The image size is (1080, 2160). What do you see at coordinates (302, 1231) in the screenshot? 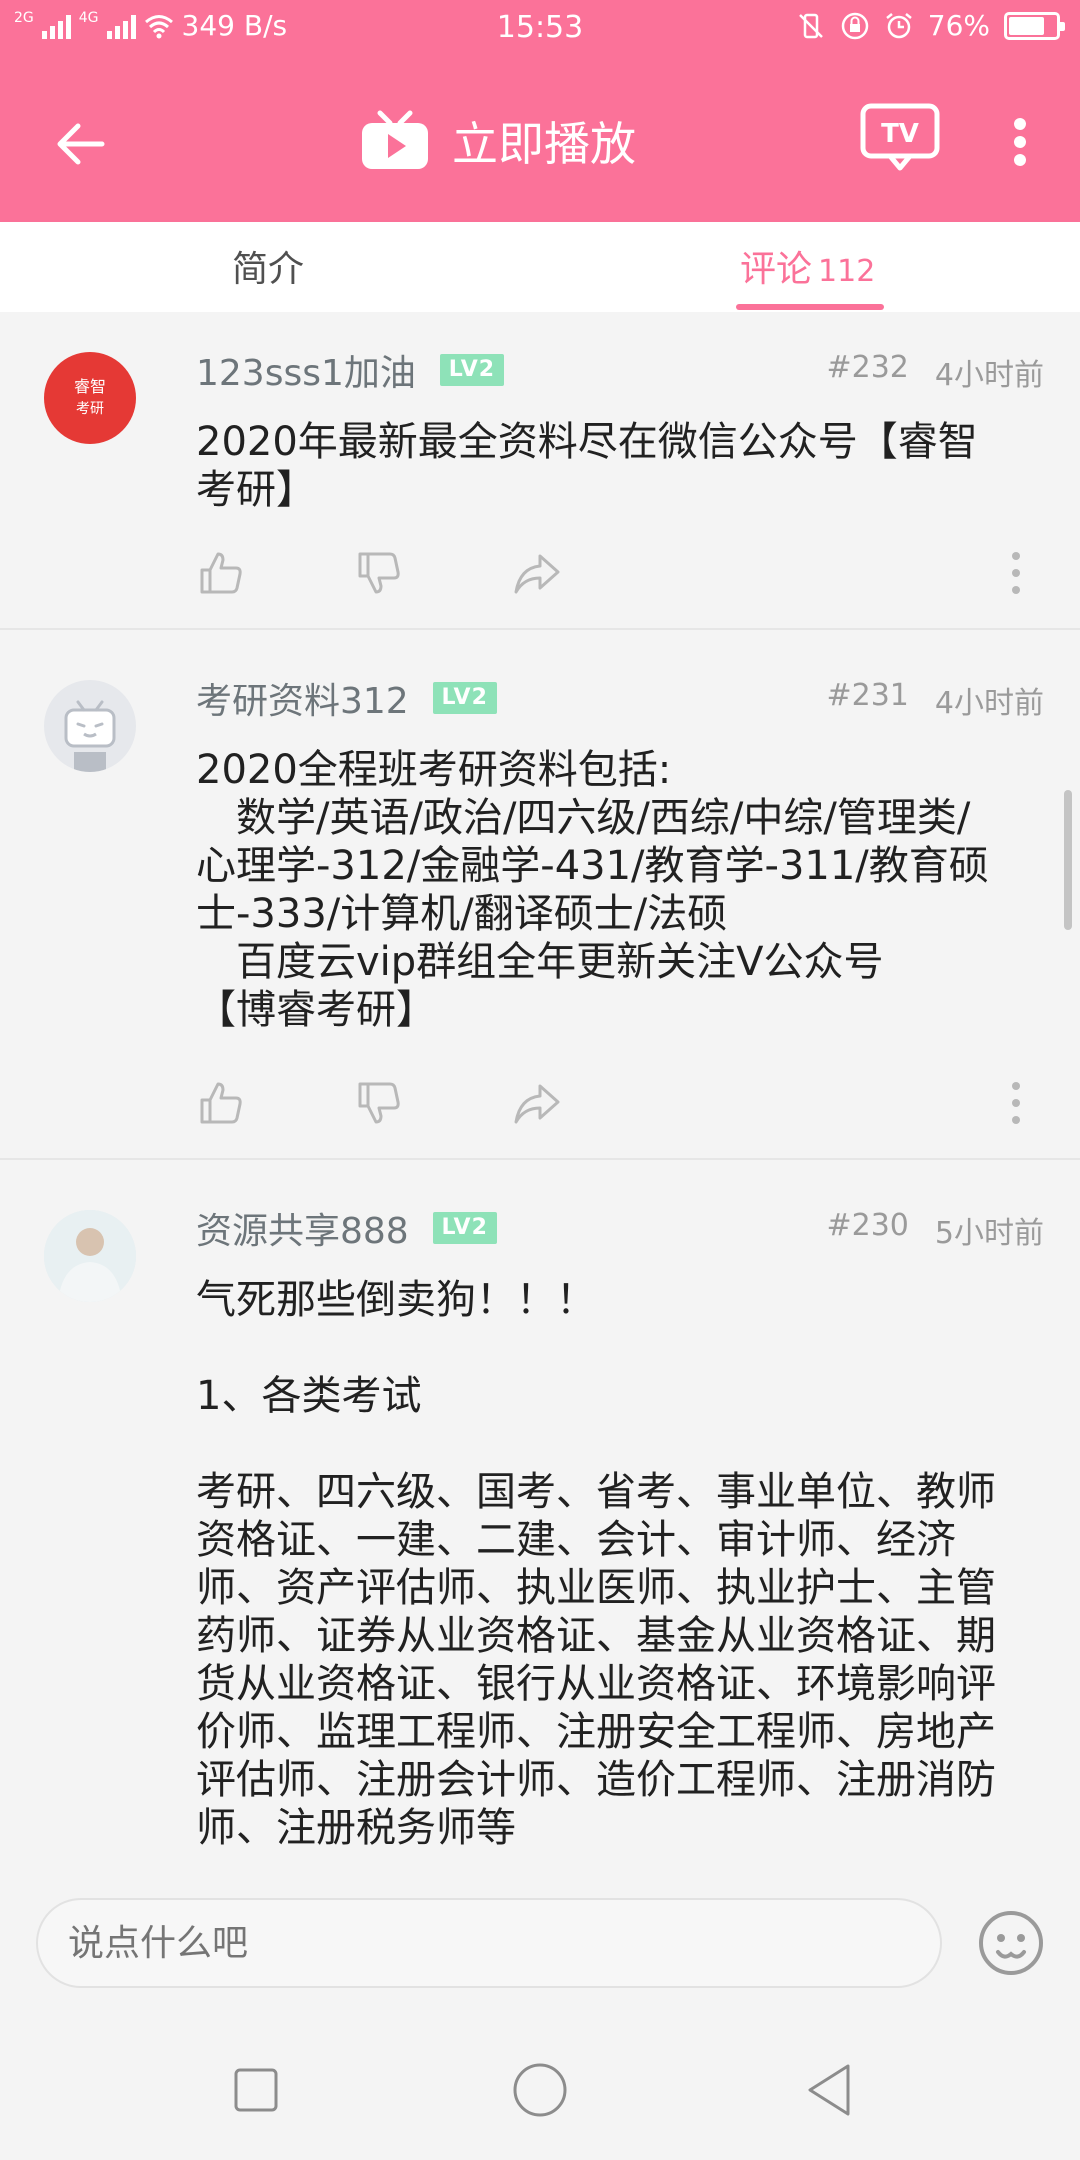
I see `username: 资源共享888` at bounding box center [302, 1231].